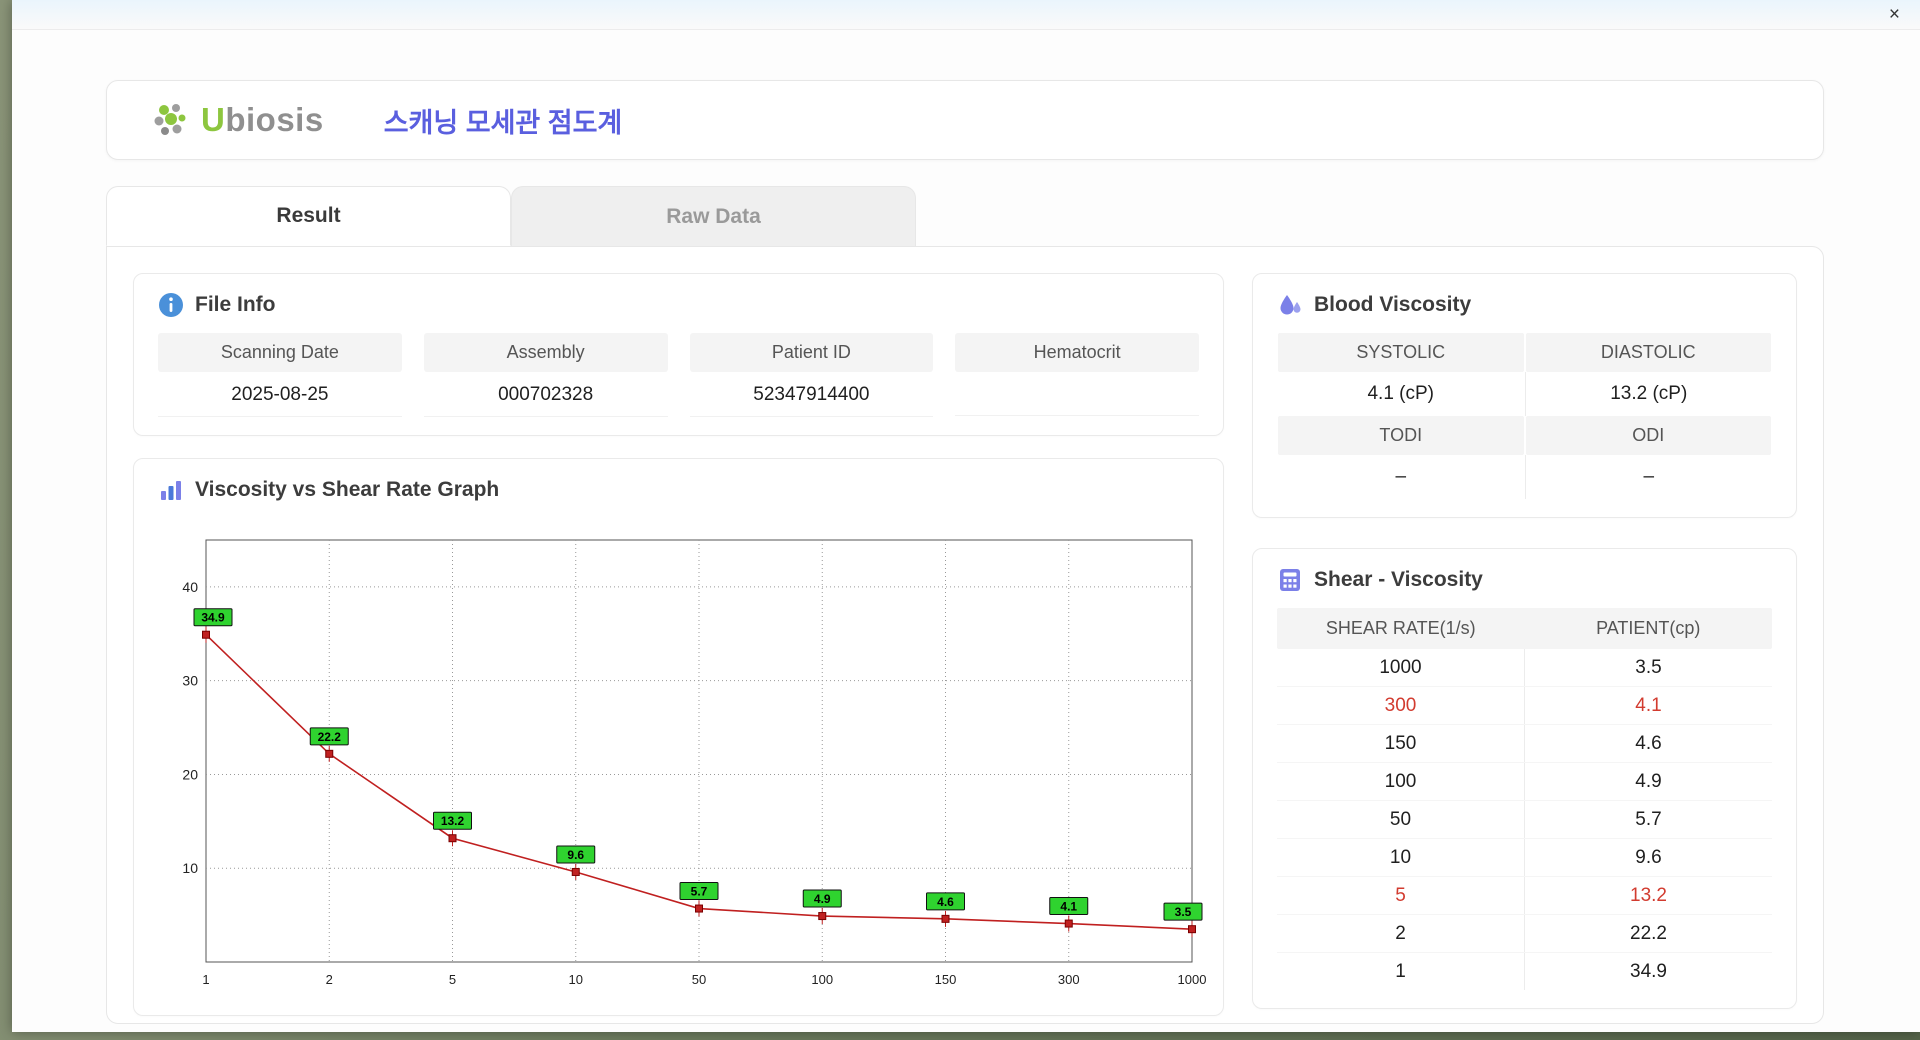 The height and width of the screenshot is (1040, 1920). I want to click on patient-viscosity-cell: 4.1, so click(1648, 705).